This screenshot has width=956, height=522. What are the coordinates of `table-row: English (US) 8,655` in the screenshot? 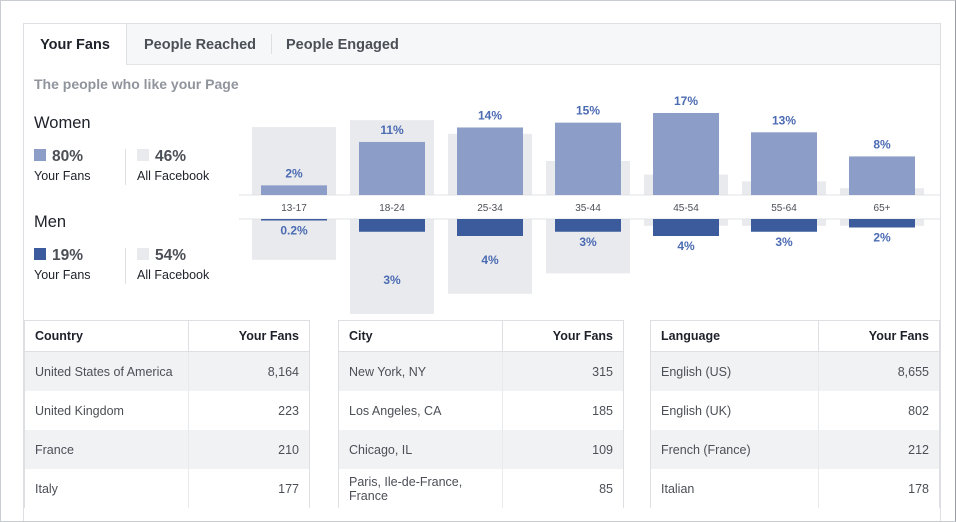 It's located at (795, 371).